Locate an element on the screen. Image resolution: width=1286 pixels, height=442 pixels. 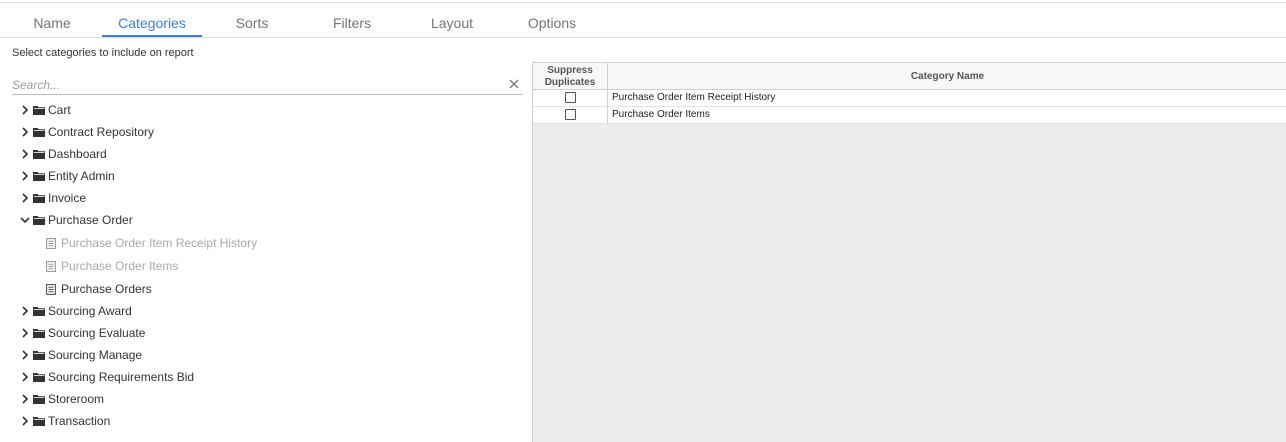
tree-folder-label: Purchase Order is located at coordinates (90, 220).